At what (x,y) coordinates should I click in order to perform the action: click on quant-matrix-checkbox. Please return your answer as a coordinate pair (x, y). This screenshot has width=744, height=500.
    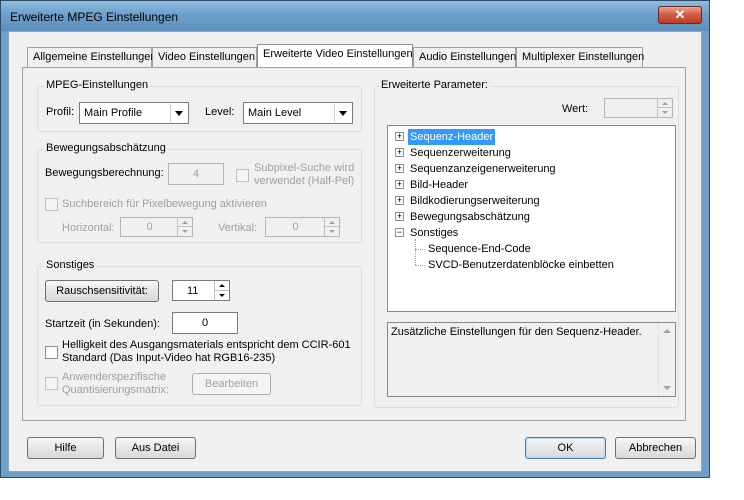
    Looking at the image, I should click on (51, 383).